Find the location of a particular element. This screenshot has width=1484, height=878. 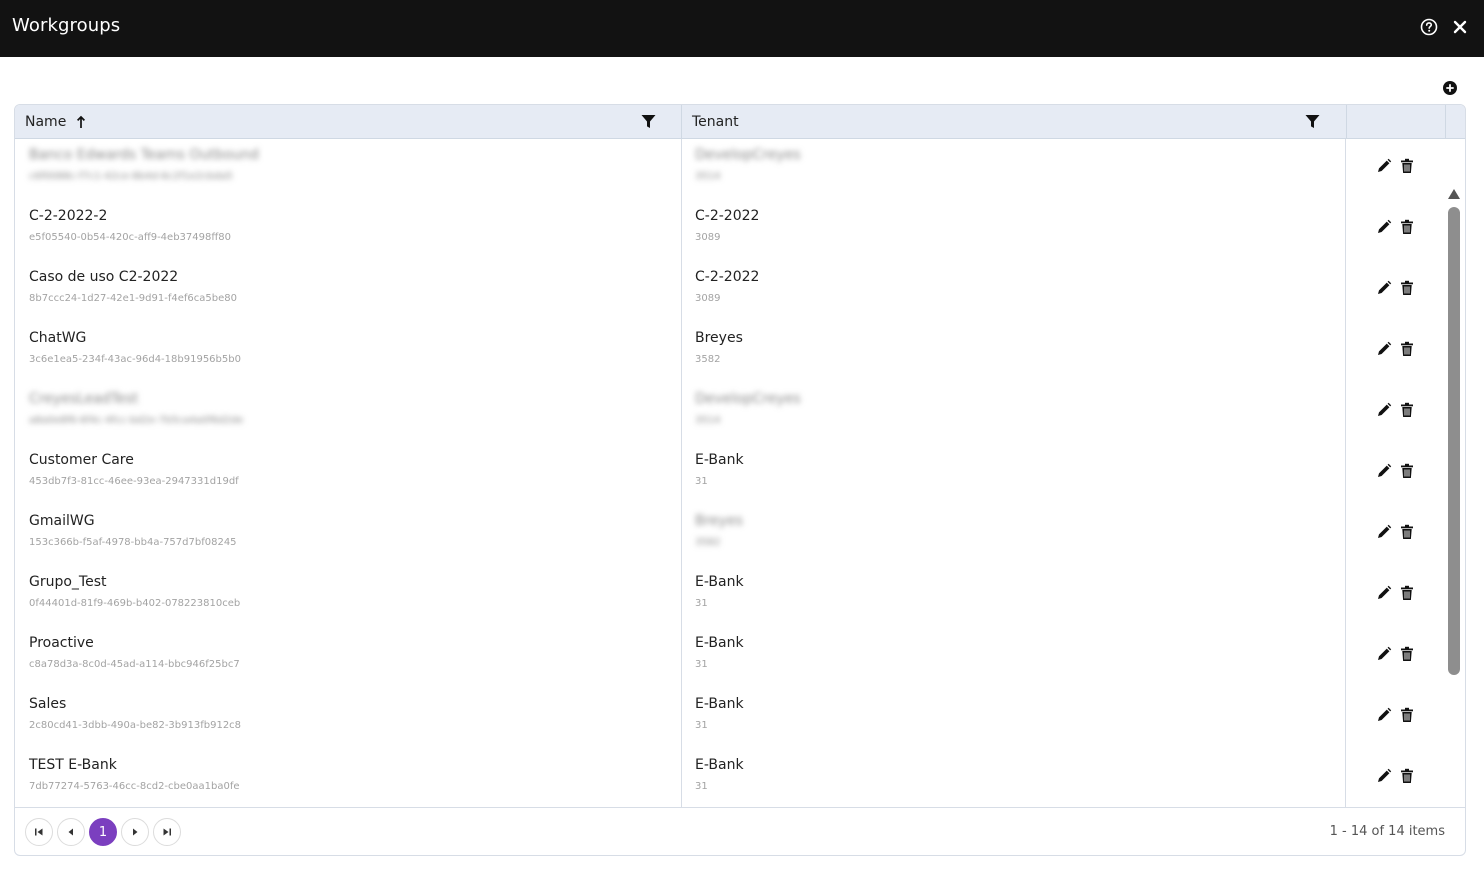

last-page-button is located at coordinates (167, 832).